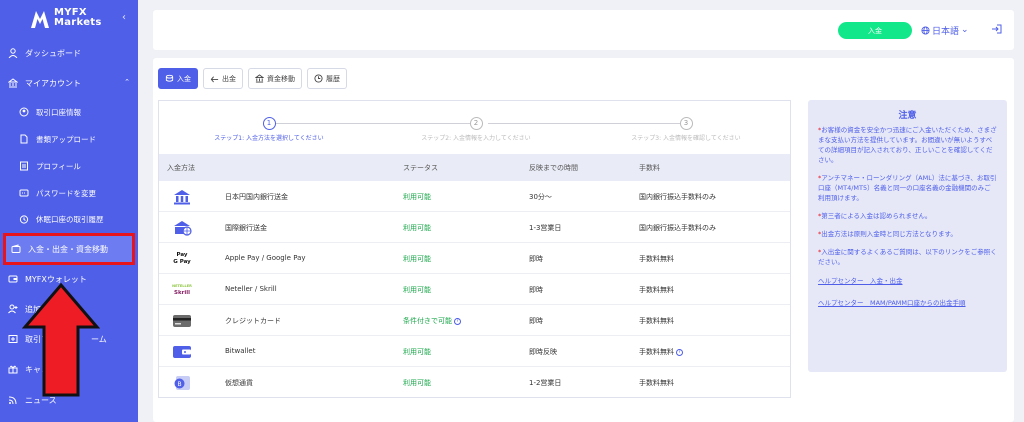  I want to click on help-center-mam-pamm-link: ヘルプセンター MAM/PAMM口座からの出金手順, so click(907, 302).